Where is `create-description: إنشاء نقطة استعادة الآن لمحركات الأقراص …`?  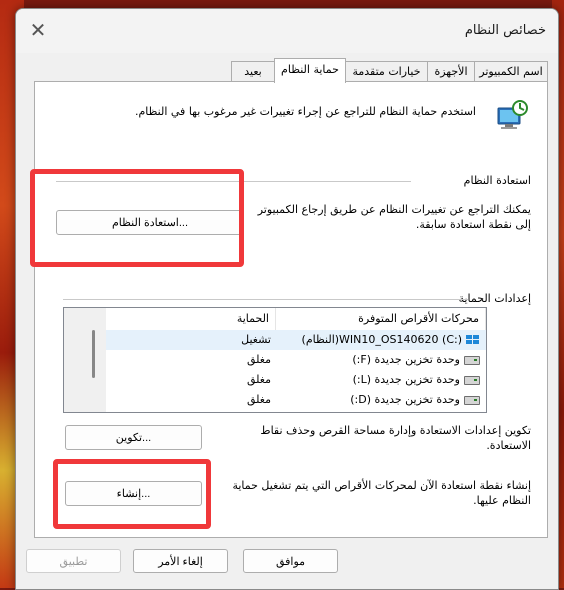 create-description: إنشاء نقطة استعادة الآن لمحركات الأقراص … is located at coordinates (381, 493).